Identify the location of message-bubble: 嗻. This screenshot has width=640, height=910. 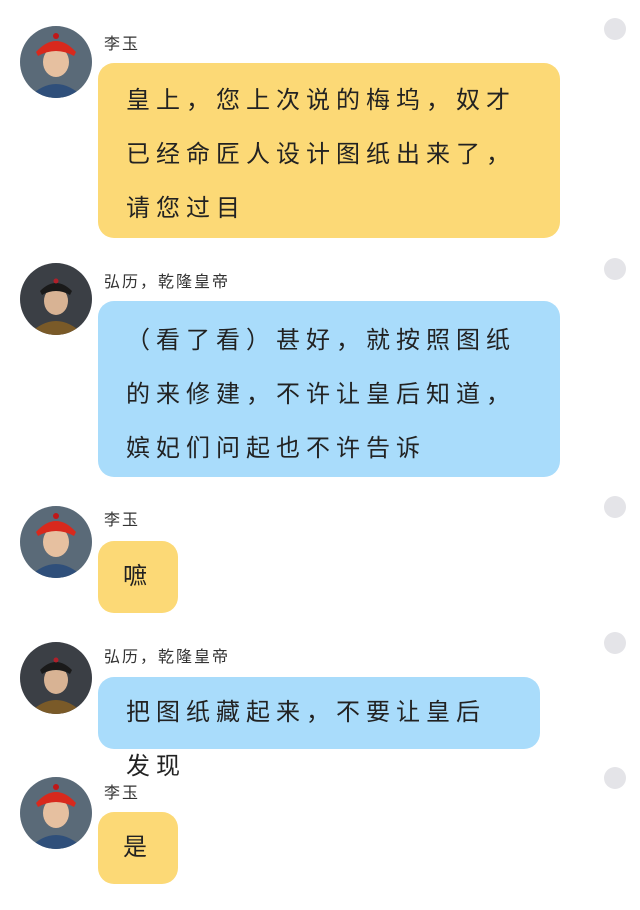
(138, 577).